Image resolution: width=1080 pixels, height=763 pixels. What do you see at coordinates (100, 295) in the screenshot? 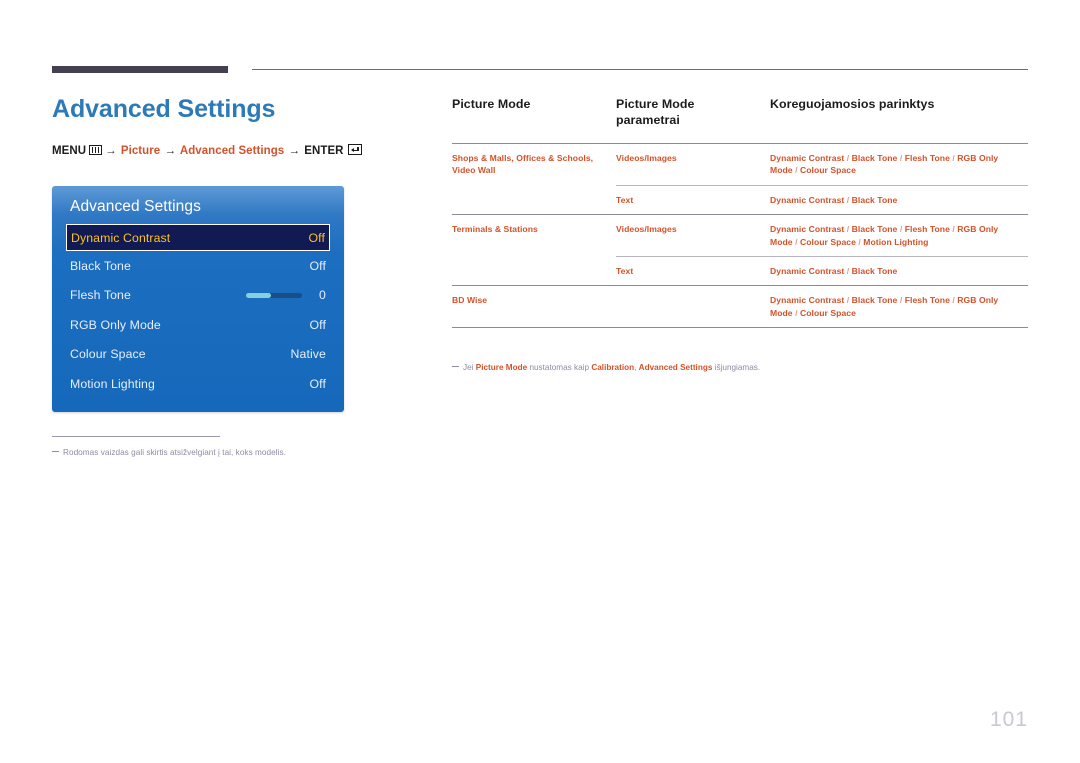
I see `osd-row-label: Flesh Tone` at bounding box center [100, 295].